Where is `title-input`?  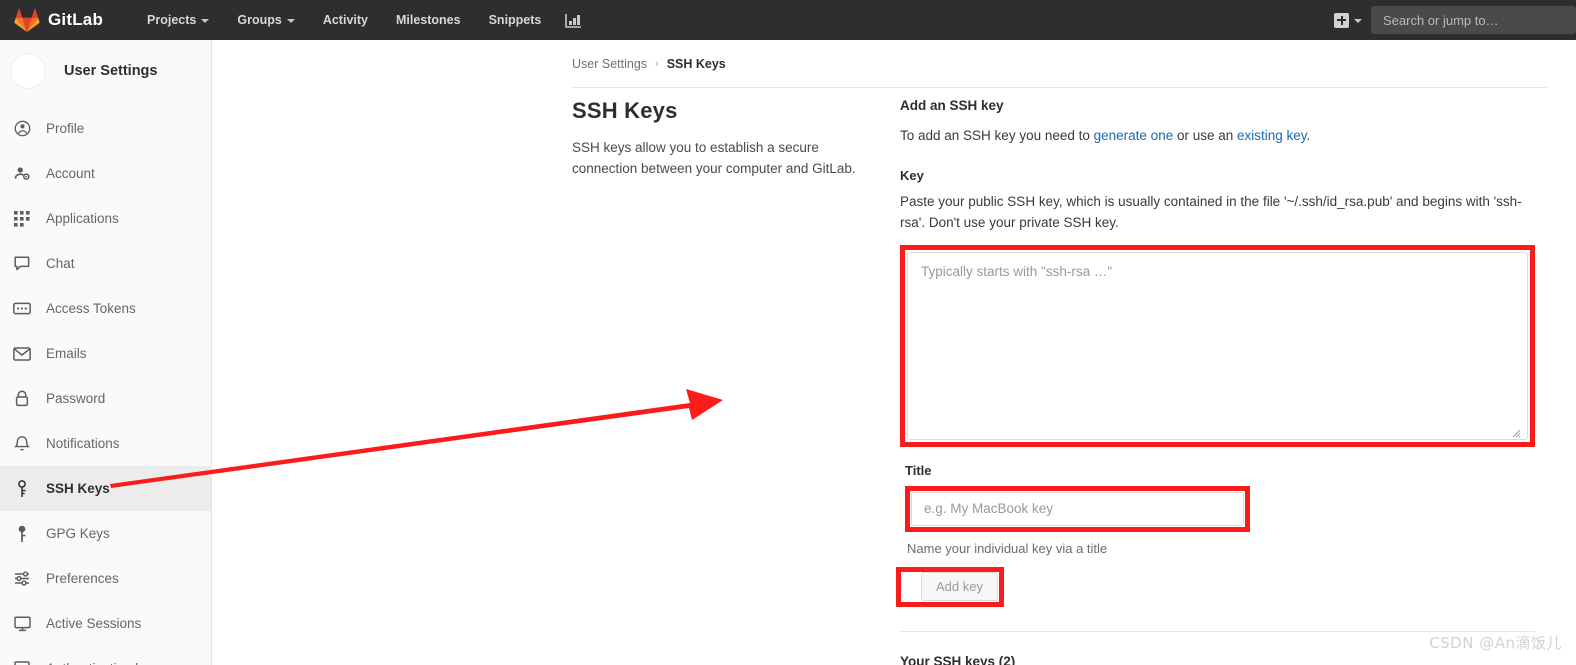
title-input is located at coordinates (1077, 508).